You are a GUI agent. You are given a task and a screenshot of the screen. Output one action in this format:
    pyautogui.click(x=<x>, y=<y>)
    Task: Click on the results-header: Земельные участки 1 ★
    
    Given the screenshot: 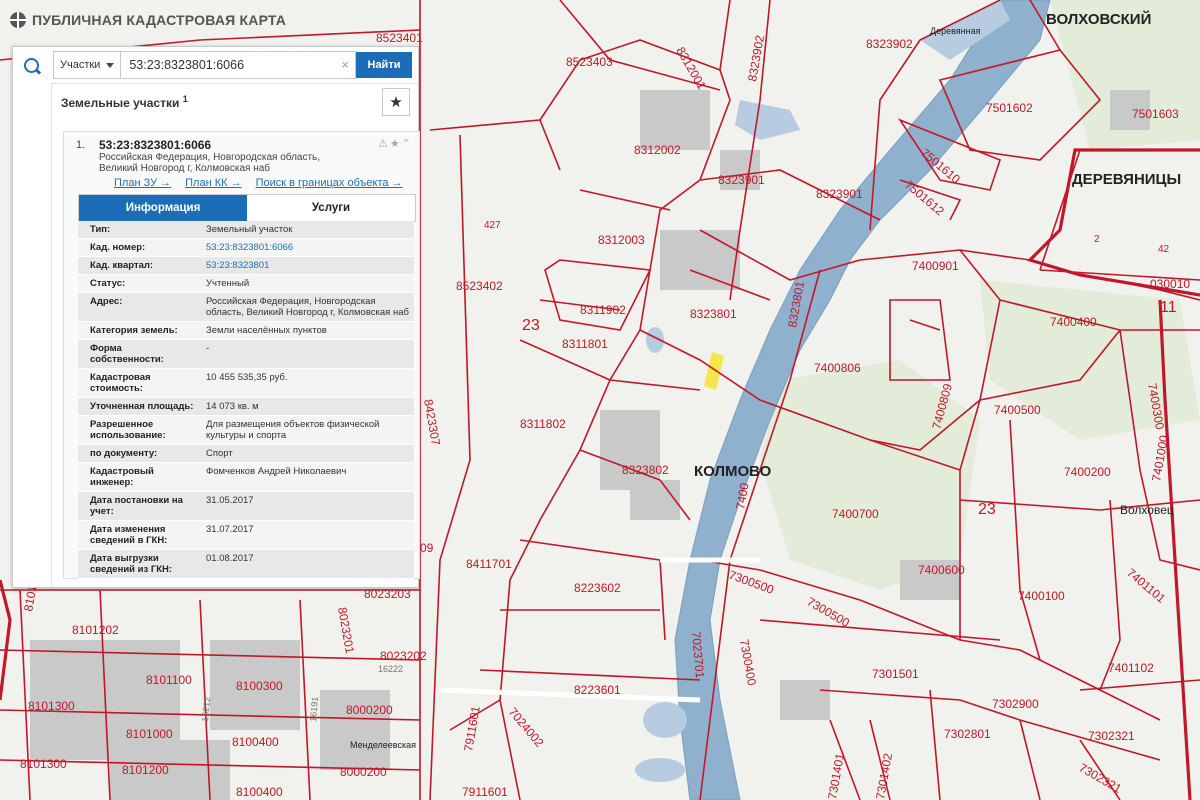 What is the action you would take?
    pyautogui.click(x=234, y=100)
    